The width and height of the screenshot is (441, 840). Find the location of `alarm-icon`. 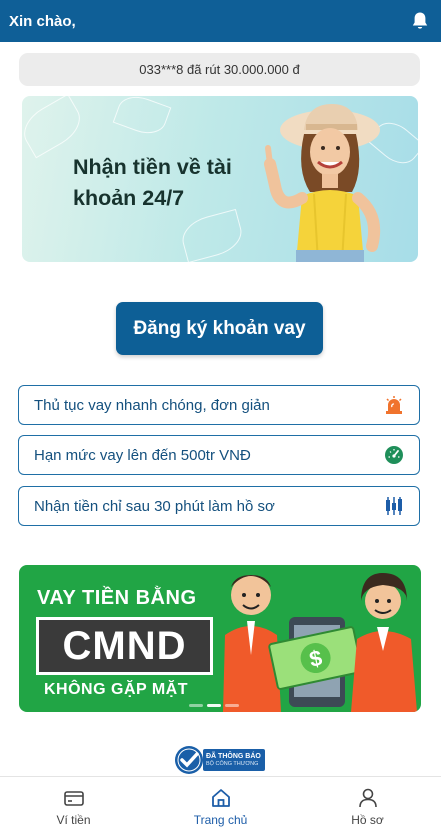

alarm-icon is located at coordinates (394, 405).